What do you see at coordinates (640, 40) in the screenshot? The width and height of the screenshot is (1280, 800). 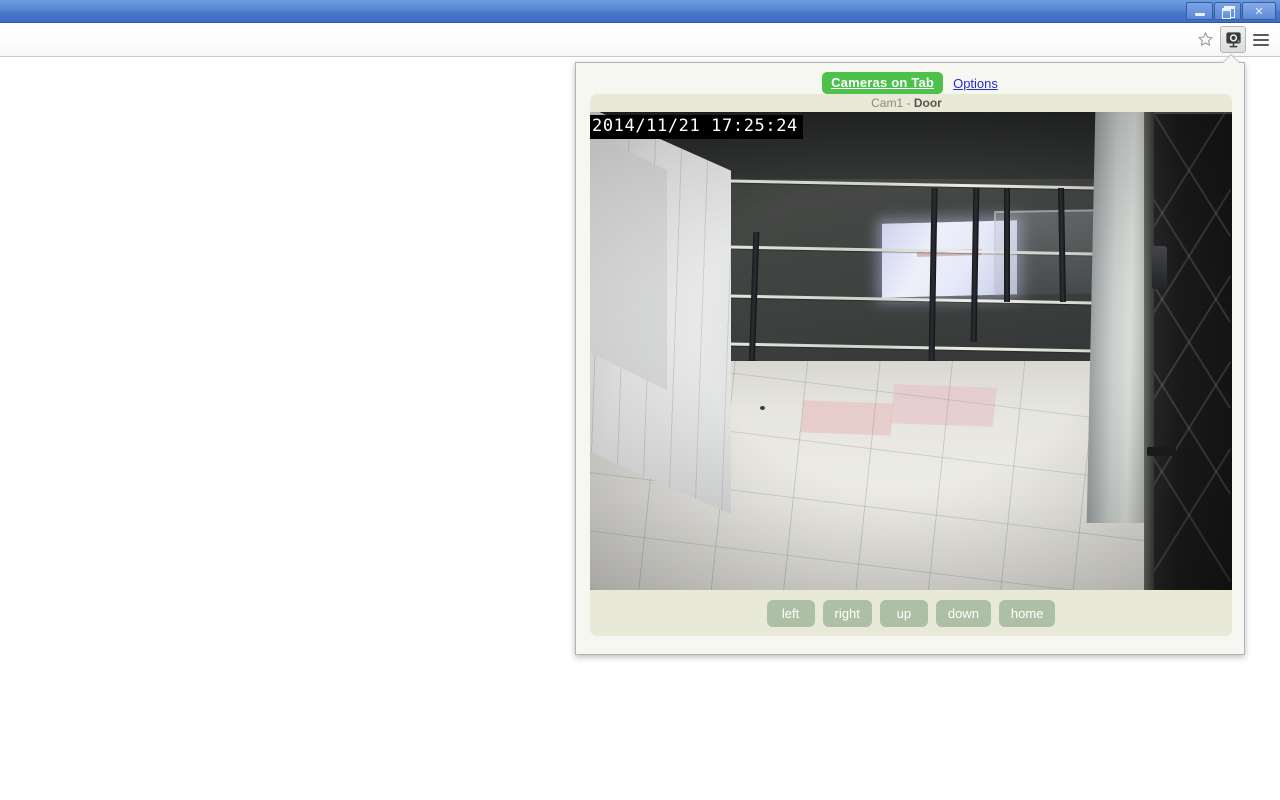 I see `browser-toolbar` at bounding box center [640, 40].